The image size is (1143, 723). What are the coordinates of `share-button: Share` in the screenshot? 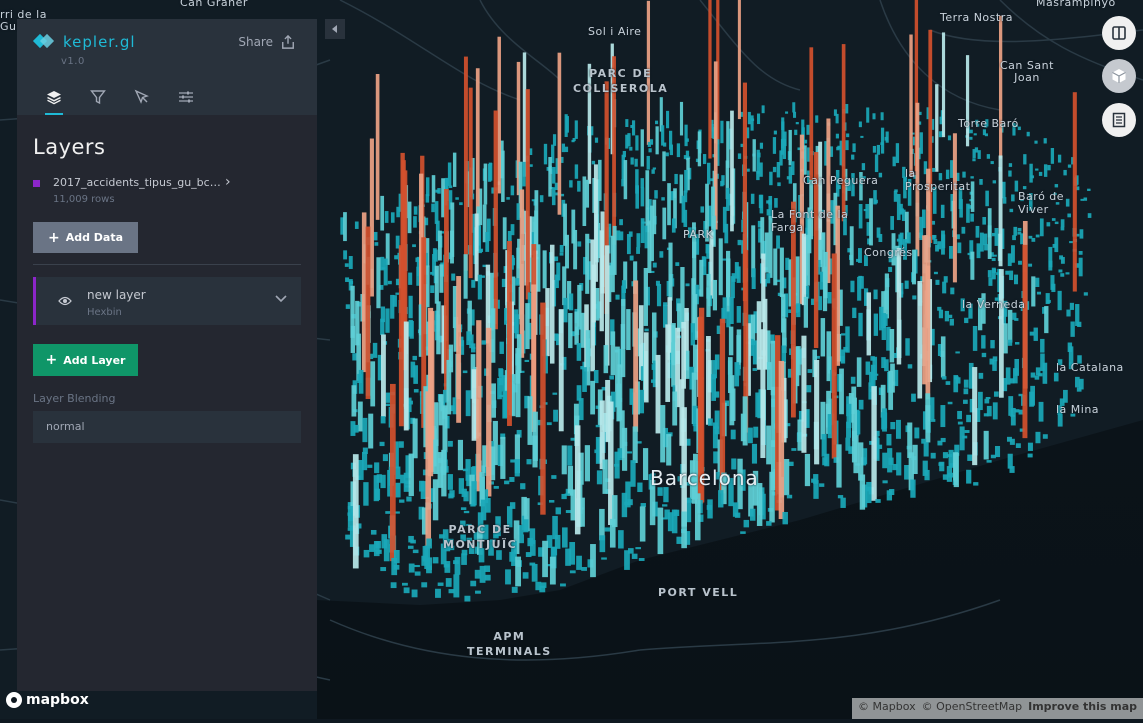 It's located at (266, 42).